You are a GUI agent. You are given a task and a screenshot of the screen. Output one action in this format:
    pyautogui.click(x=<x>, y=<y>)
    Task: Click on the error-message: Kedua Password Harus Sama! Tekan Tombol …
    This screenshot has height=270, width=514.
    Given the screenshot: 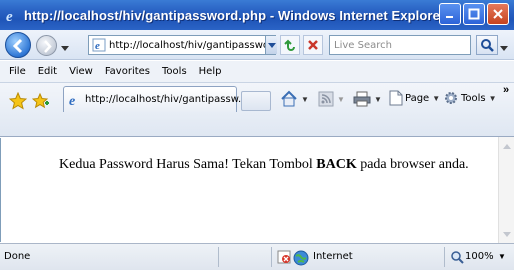 What is the action you would take?
    pyautogui.click(x=264, y=165)
    